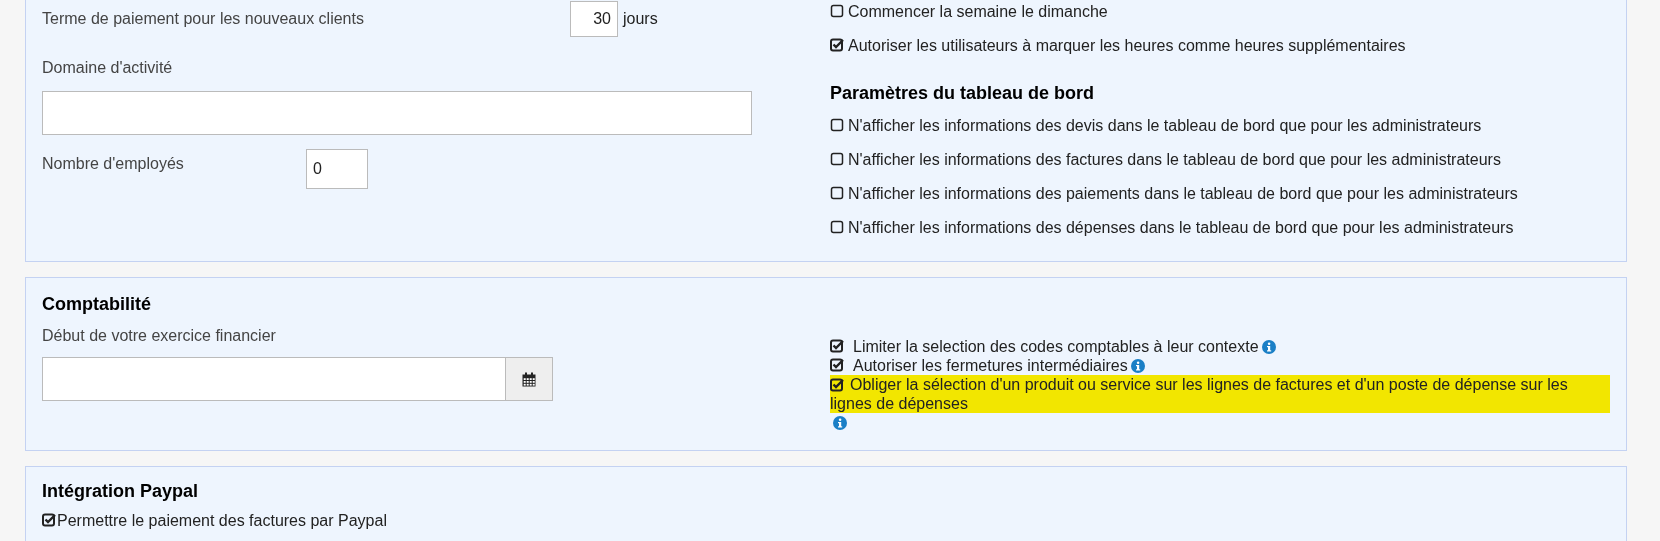 This screenshot has width=1660, height=541. I want to click on option-label: N'afficher les informations des factures dans le tableau de bord que pour les administrateurs, so click(1174, 159).